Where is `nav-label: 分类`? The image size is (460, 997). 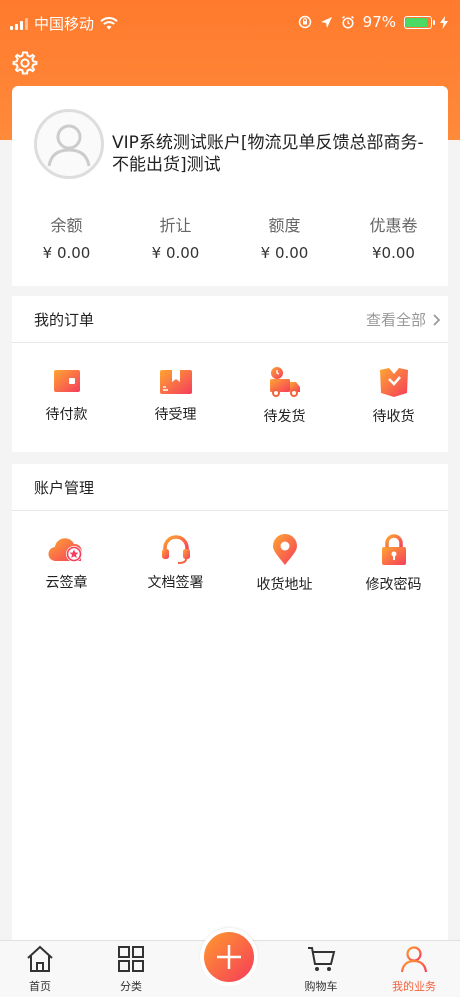
nav-label: 分类 is located at coordinates (131, 986).